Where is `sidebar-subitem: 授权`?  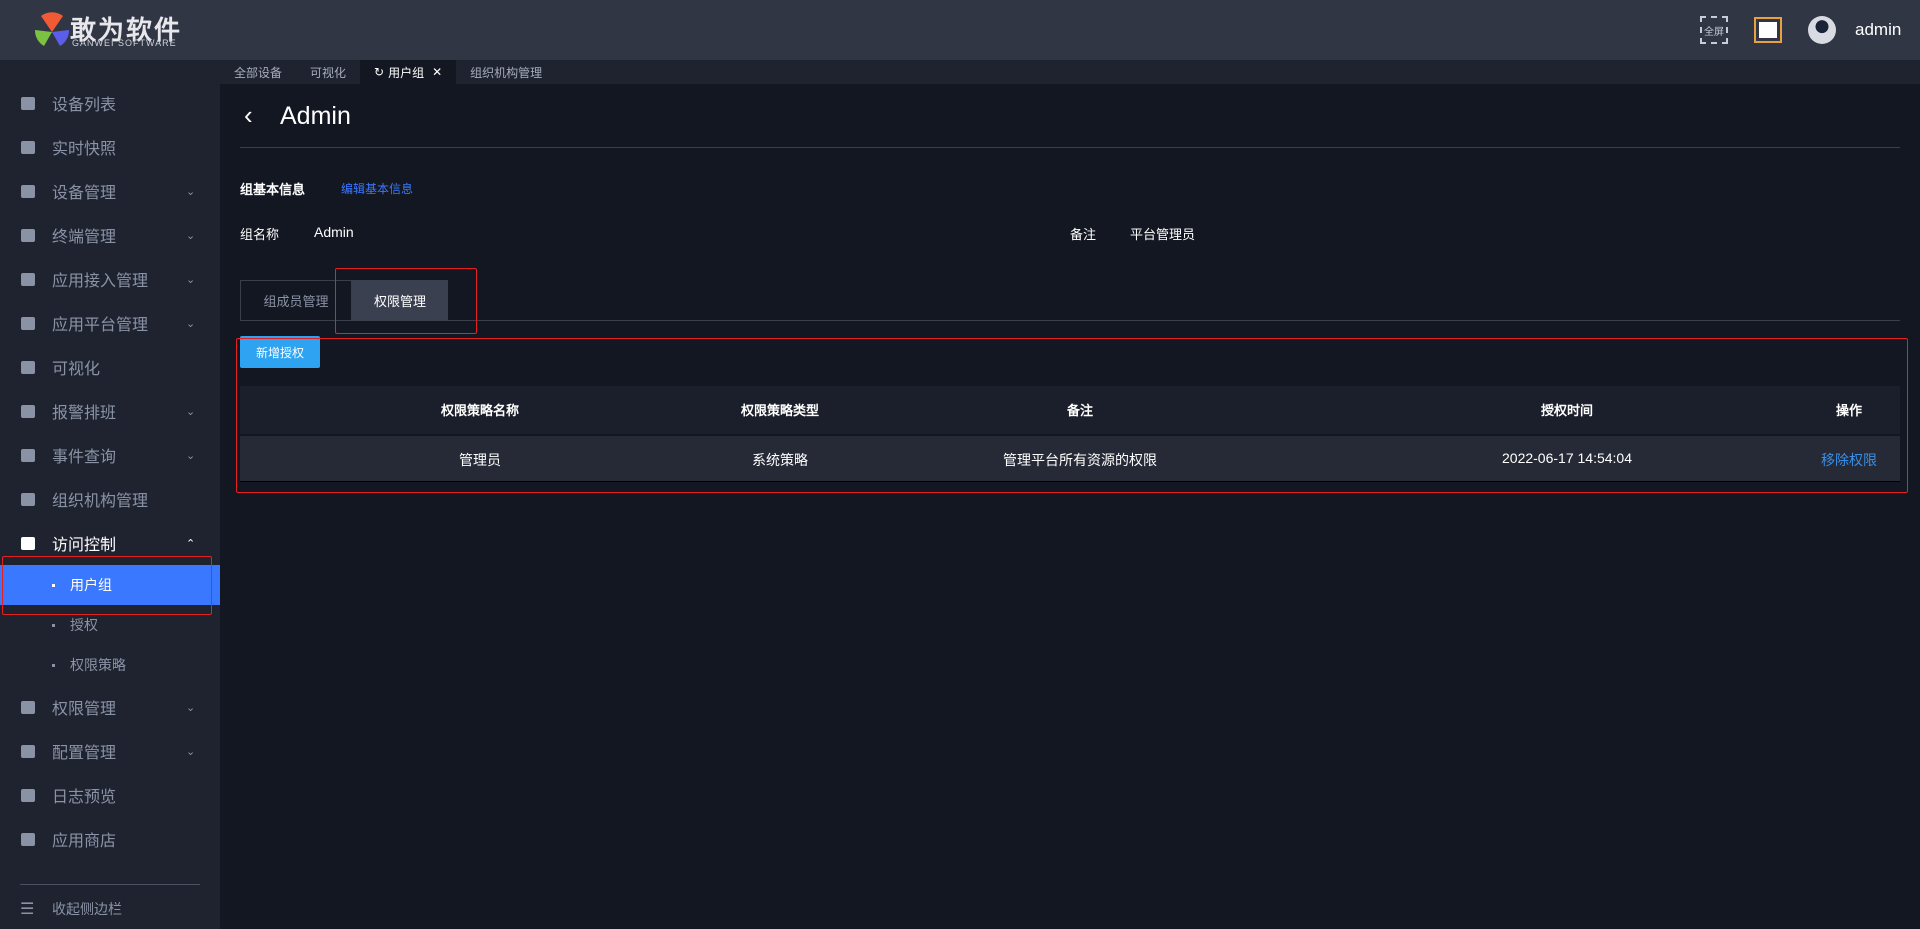 sidebar-subitem: 授权 is located at coordinates (110, 625).